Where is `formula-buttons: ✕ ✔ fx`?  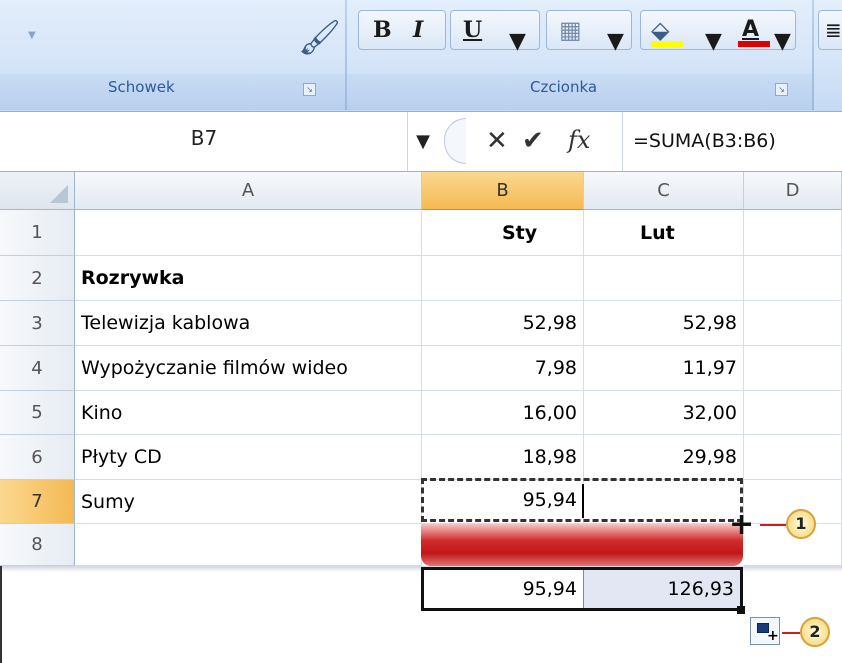 formula-buttons: ✕ ✔ fx is located at coordinates (530, 141).